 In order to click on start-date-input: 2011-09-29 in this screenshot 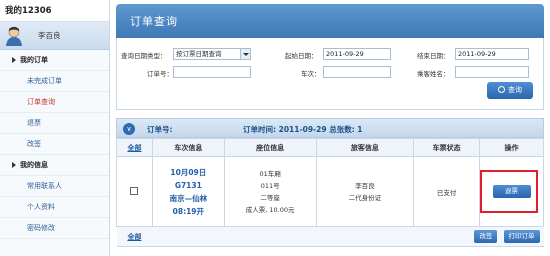, I will do `click(357, 54)`.